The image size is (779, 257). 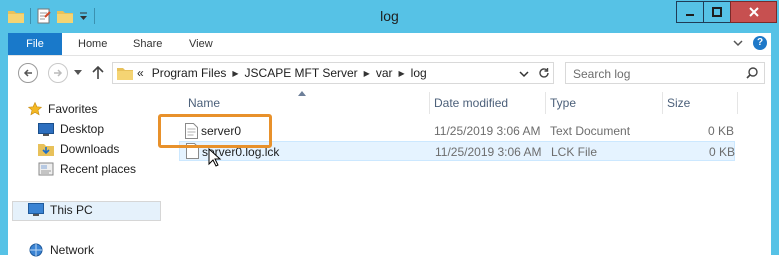 I want to click on breadcrumb-var: var, so click(x=384, y=73).